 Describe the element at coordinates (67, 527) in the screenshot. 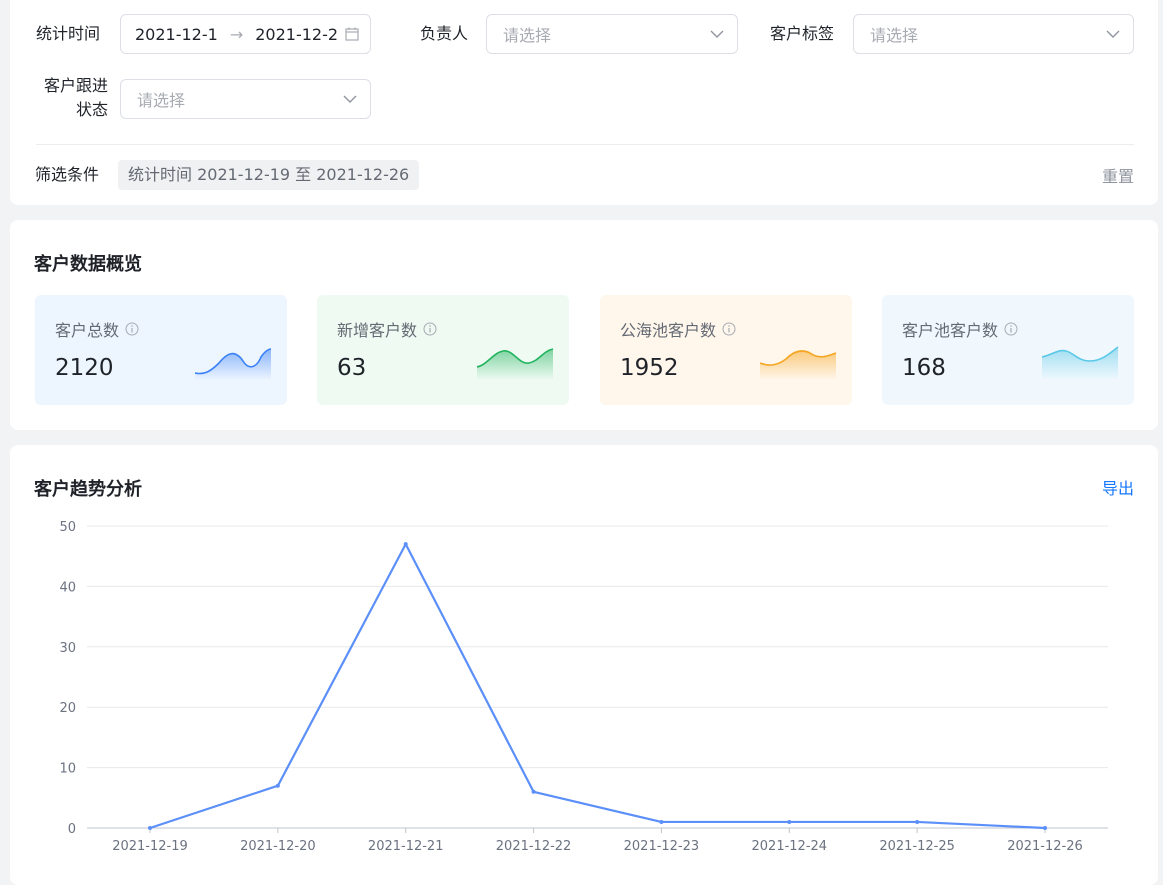

I see `y-tick-label: 50` at that location.